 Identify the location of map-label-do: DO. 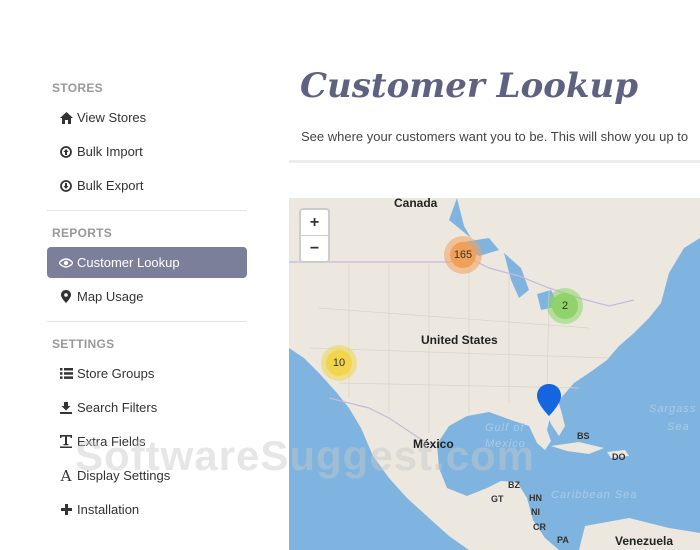
(619, 457).